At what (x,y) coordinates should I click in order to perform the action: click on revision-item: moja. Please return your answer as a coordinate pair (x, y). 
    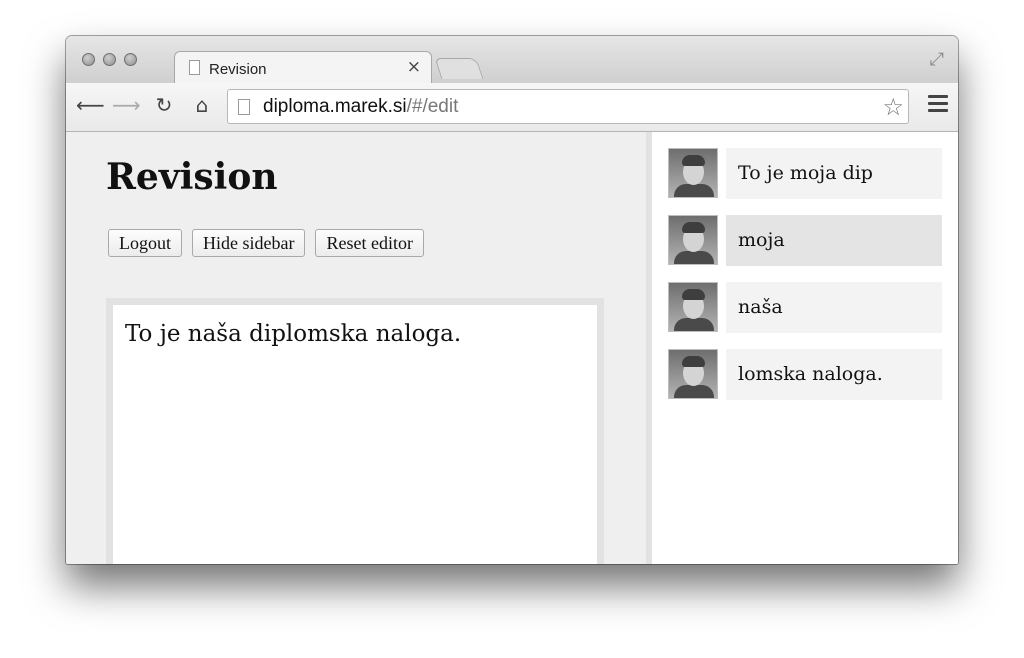
    Looking at the image, I should click on (805, 240).